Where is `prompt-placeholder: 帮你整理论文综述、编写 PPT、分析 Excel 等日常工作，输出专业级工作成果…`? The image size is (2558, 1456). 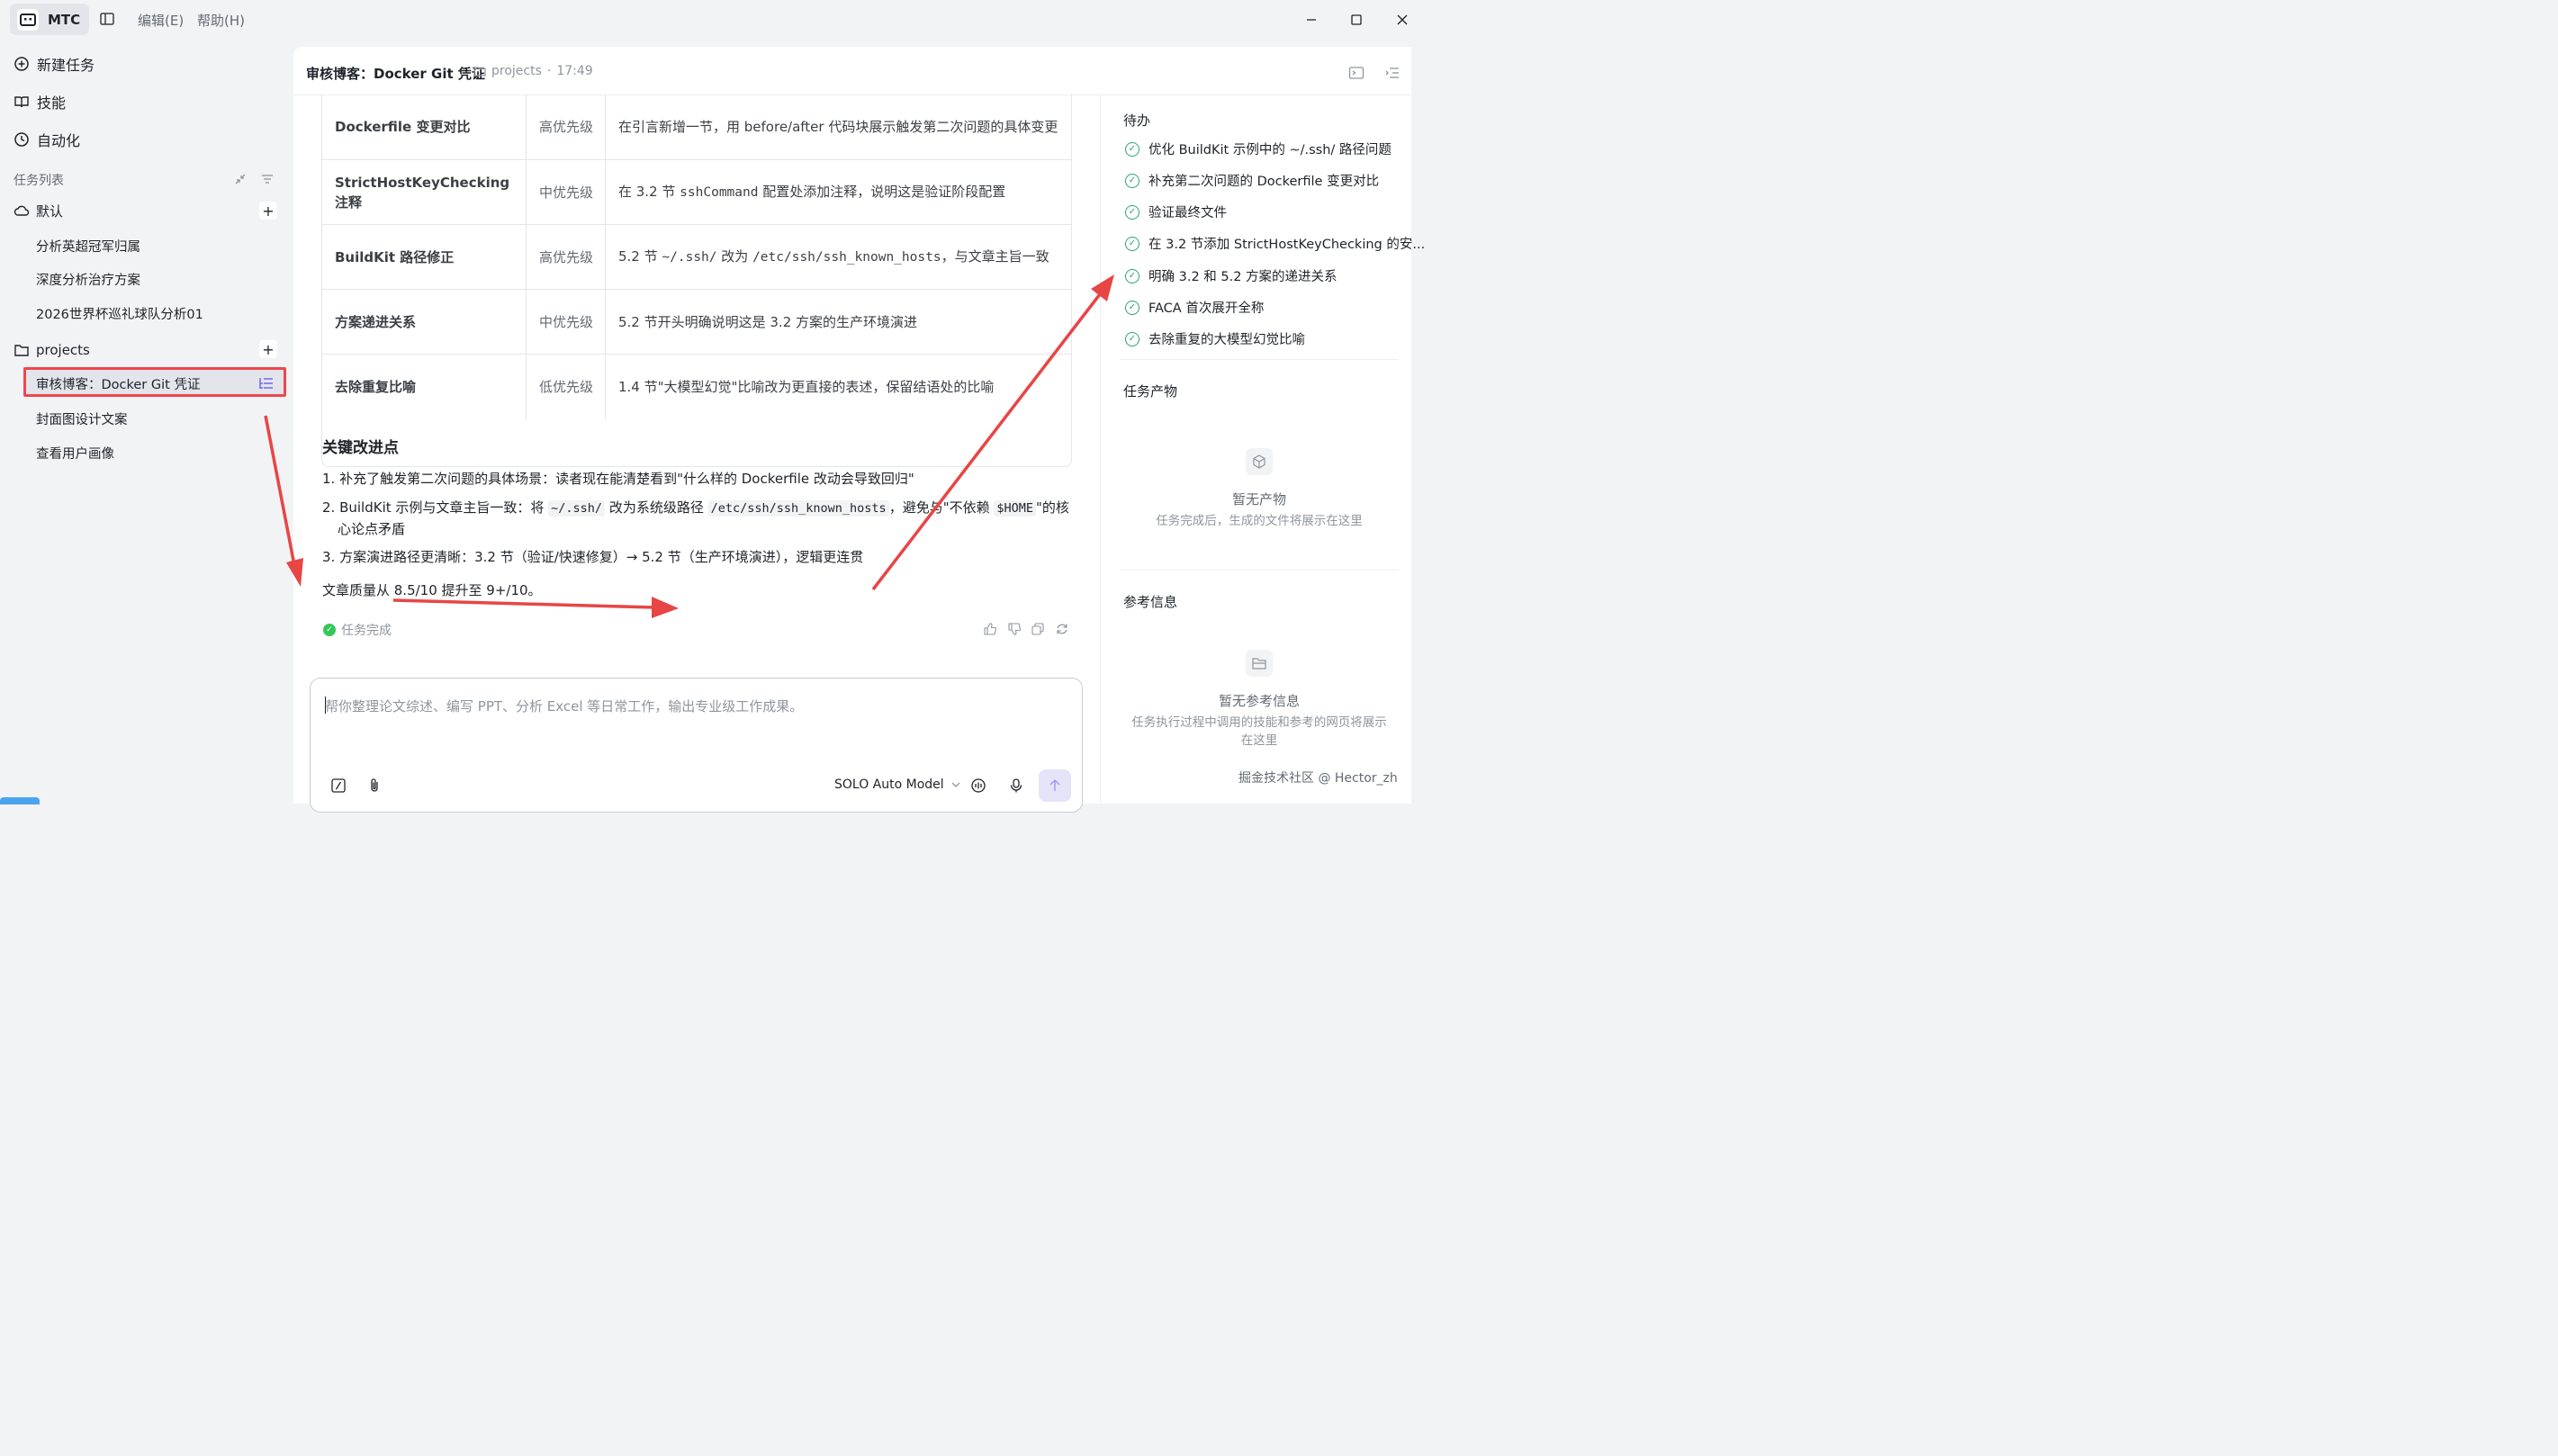
prompt-placeholder: 帮你整理论文综述、编写 PPT、分析 Excel 等日常工作，输出专业级工作成果… is located at coordinates (565, 706).